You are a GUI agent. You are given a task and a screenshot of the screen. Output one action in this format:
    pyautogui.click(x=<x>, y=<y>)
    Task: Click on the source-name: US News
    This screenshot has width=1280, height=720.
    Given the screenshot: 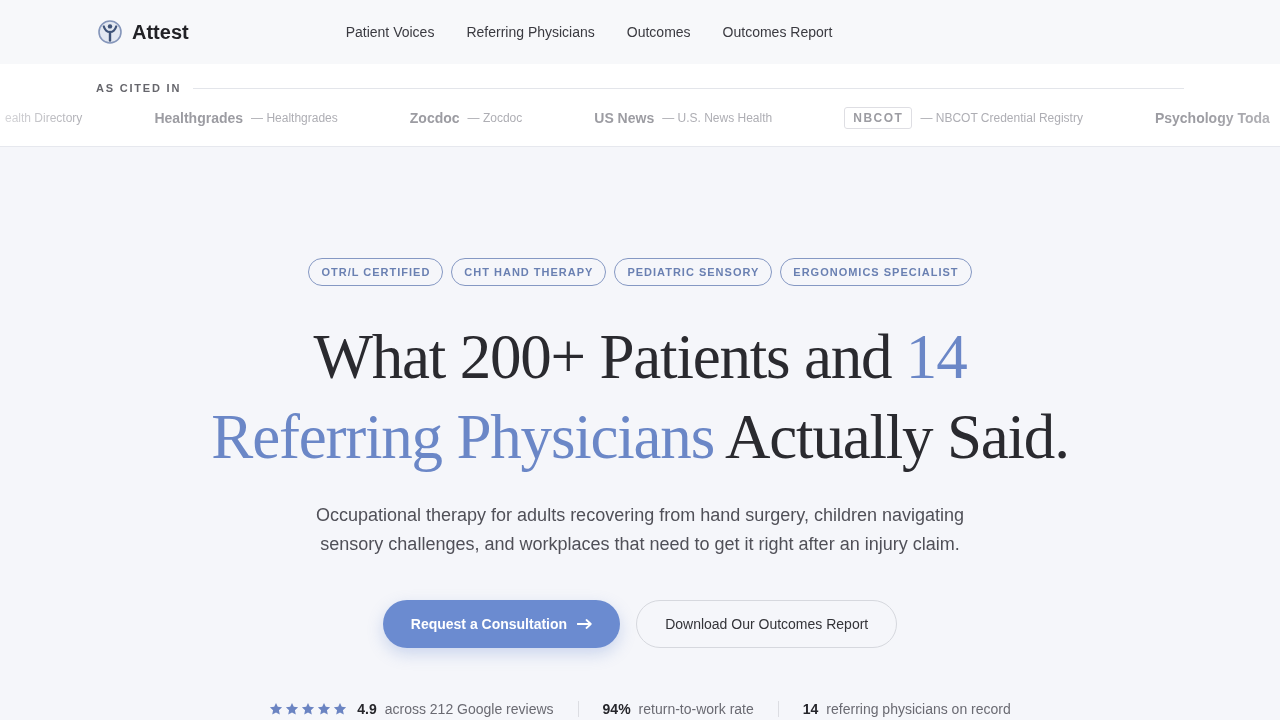 What is the action you would take?
    pyautogui.click(x=624, y=118)
    